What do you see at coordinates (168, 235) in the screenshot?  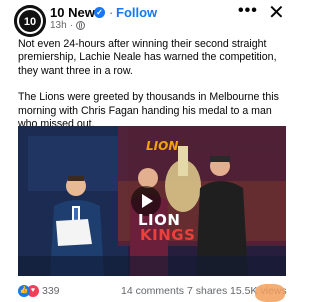 I see `video-title-line-2: KINGS` at bounding box center [168, 235].